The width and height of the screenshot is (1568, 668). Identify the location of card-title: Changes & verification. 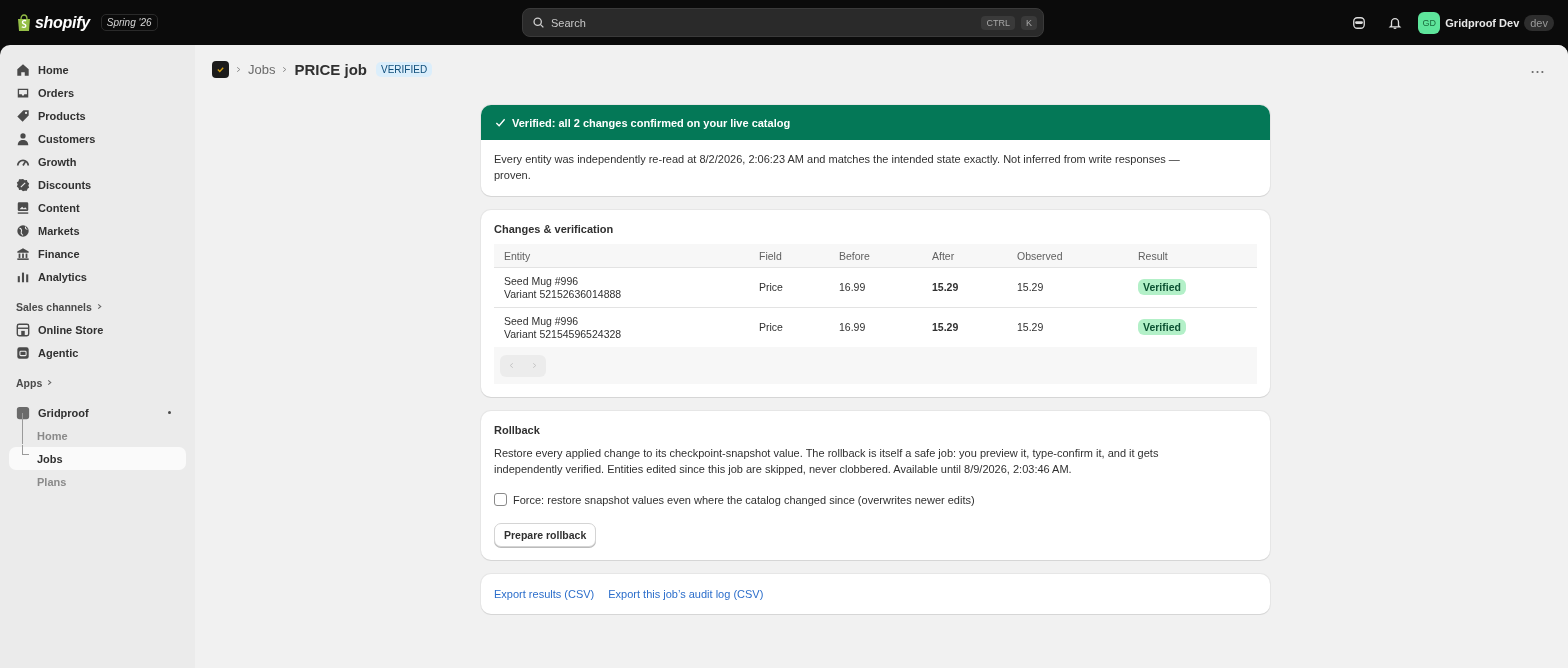
(554, 229).